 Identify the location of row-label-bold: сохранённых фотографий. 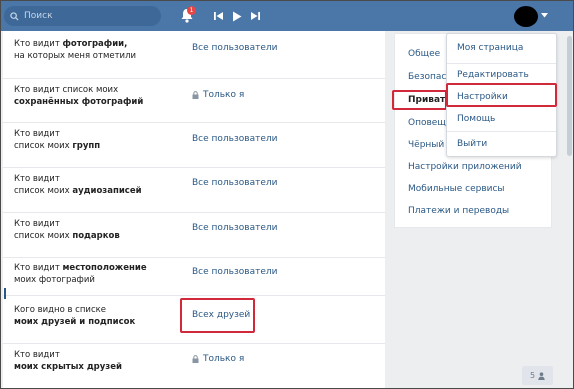
(79, 102).